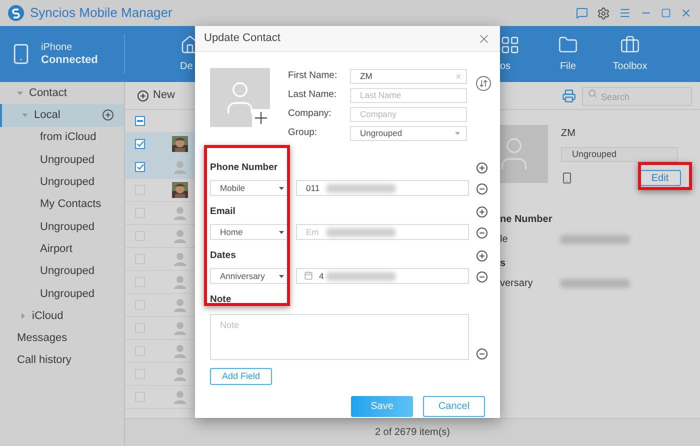 Image resolution: width=700 pixels, height=446 pixels. What do you see at coordinates (619, 154) in the screenshot?
I see `group-field: Ungrouped` at bounding box center [619, 154].